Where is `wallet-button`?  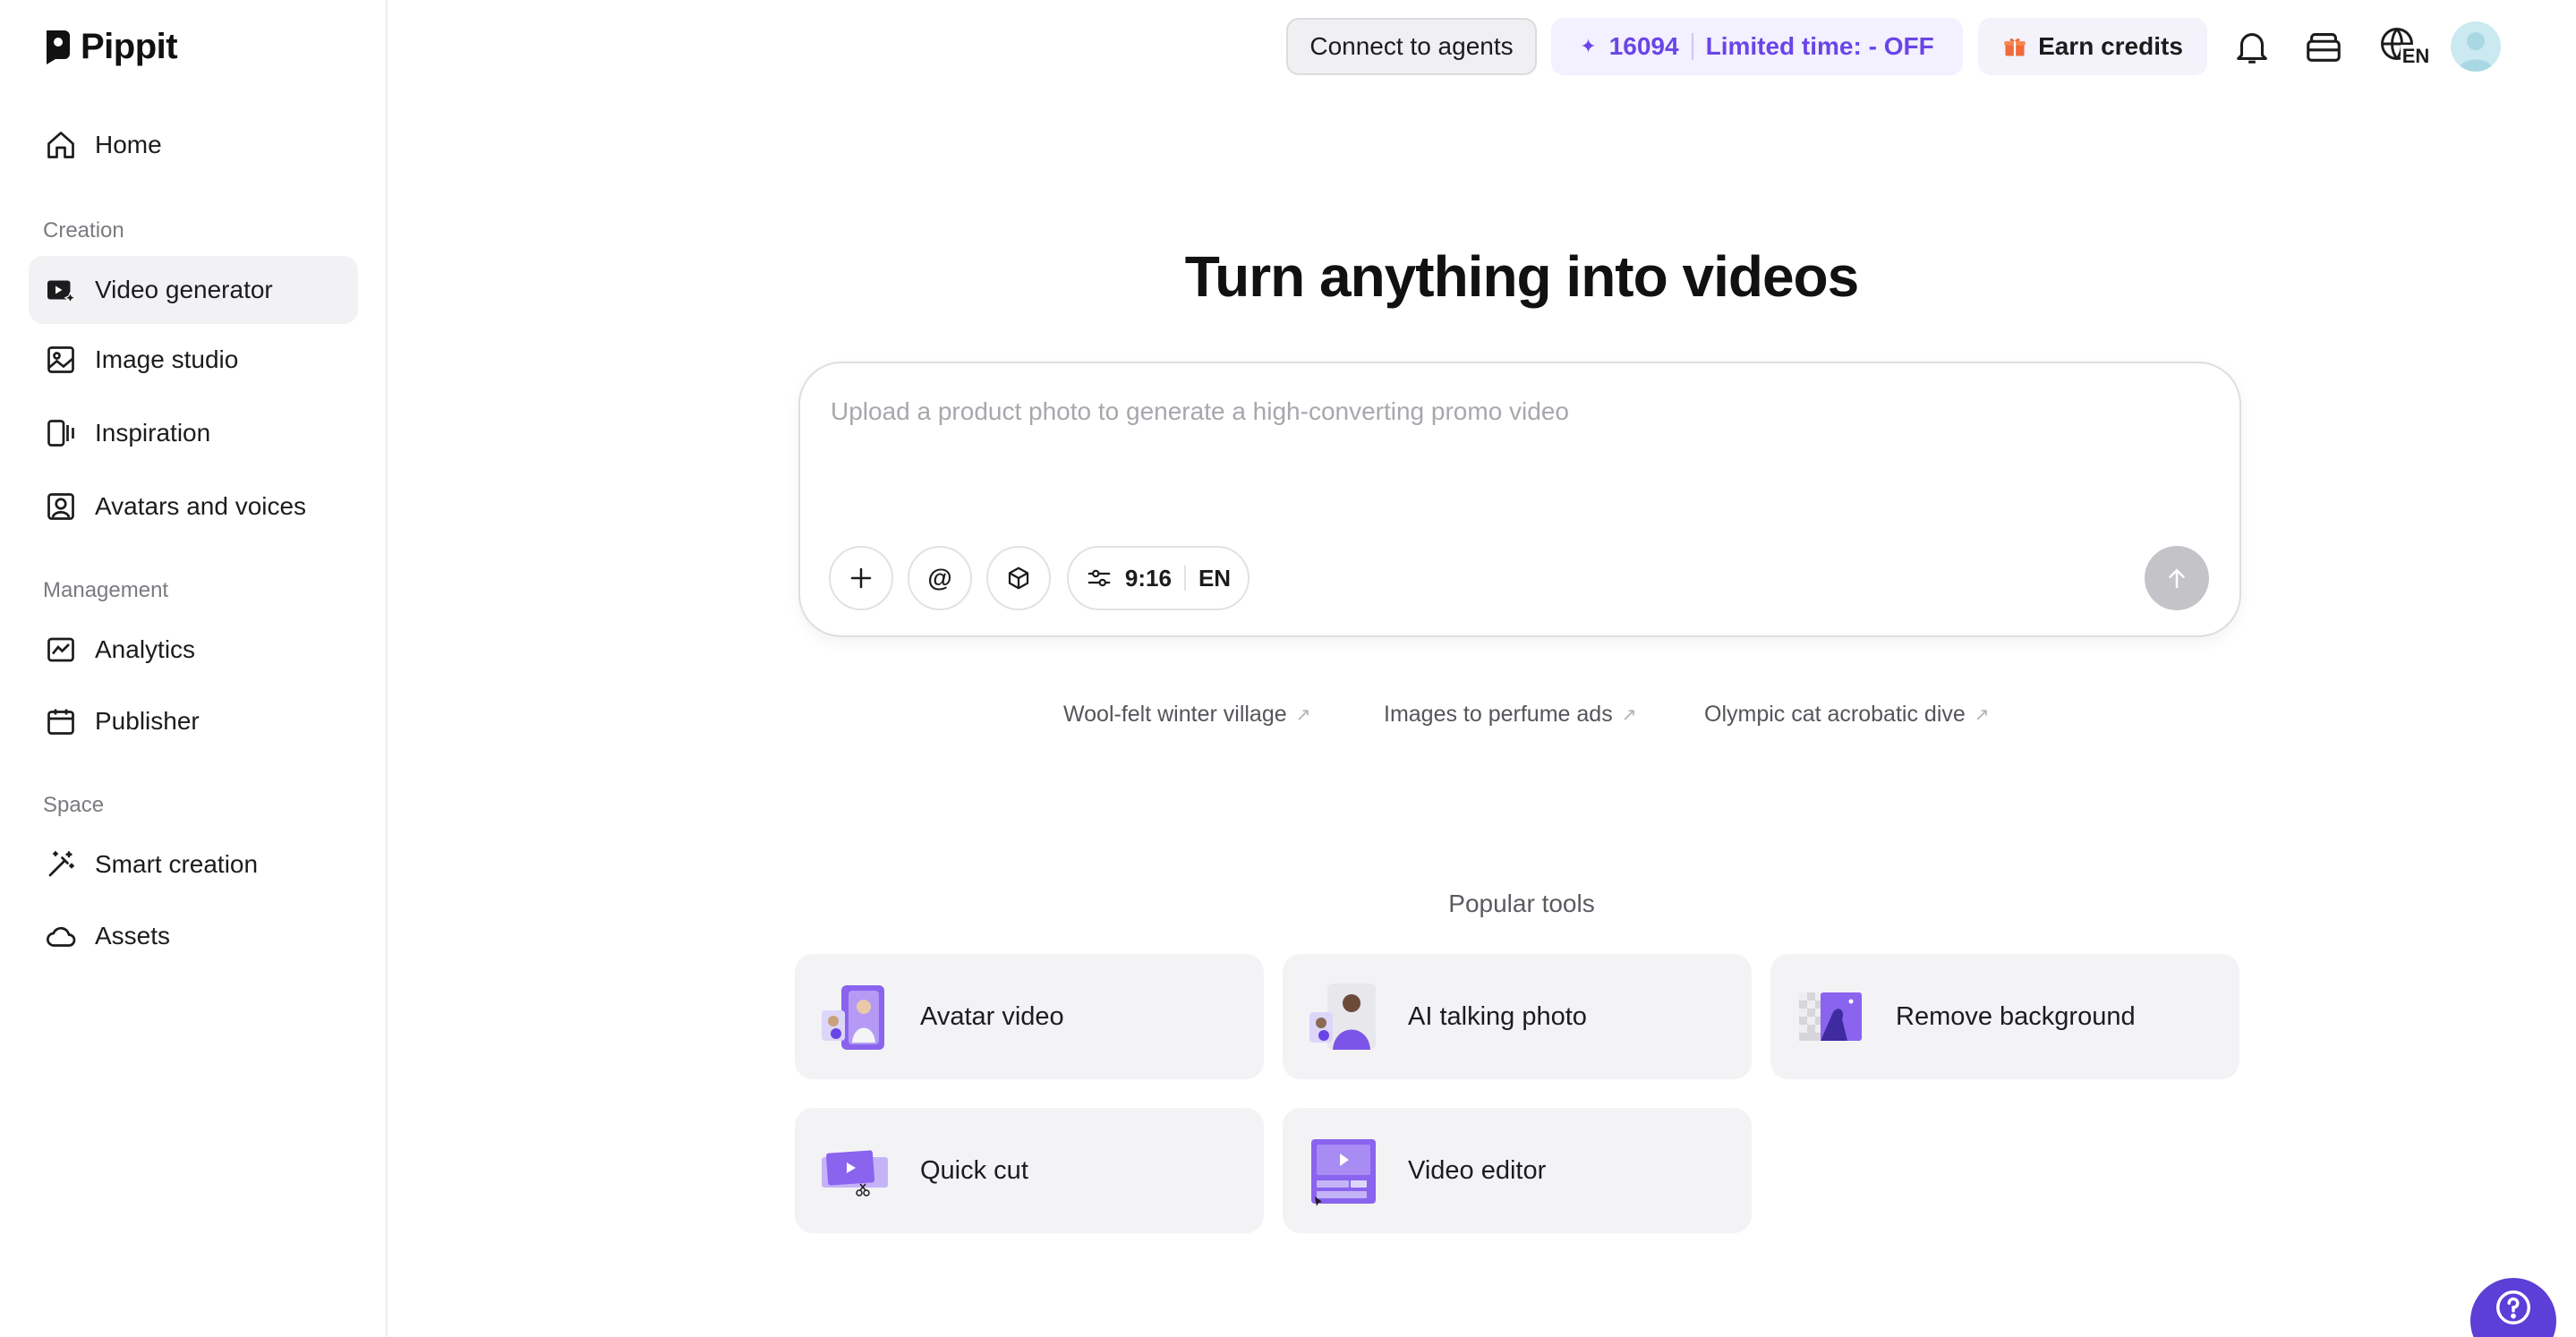
wallet-button is located at coordinates (2324, 47).